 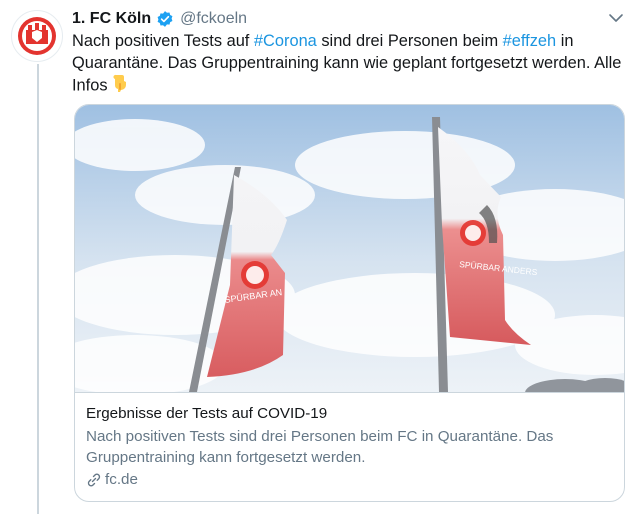 What do you see at coordinates (165, 19) in the screenshot?
I see `verified-badge-icon` at bounding box center [165, 19].